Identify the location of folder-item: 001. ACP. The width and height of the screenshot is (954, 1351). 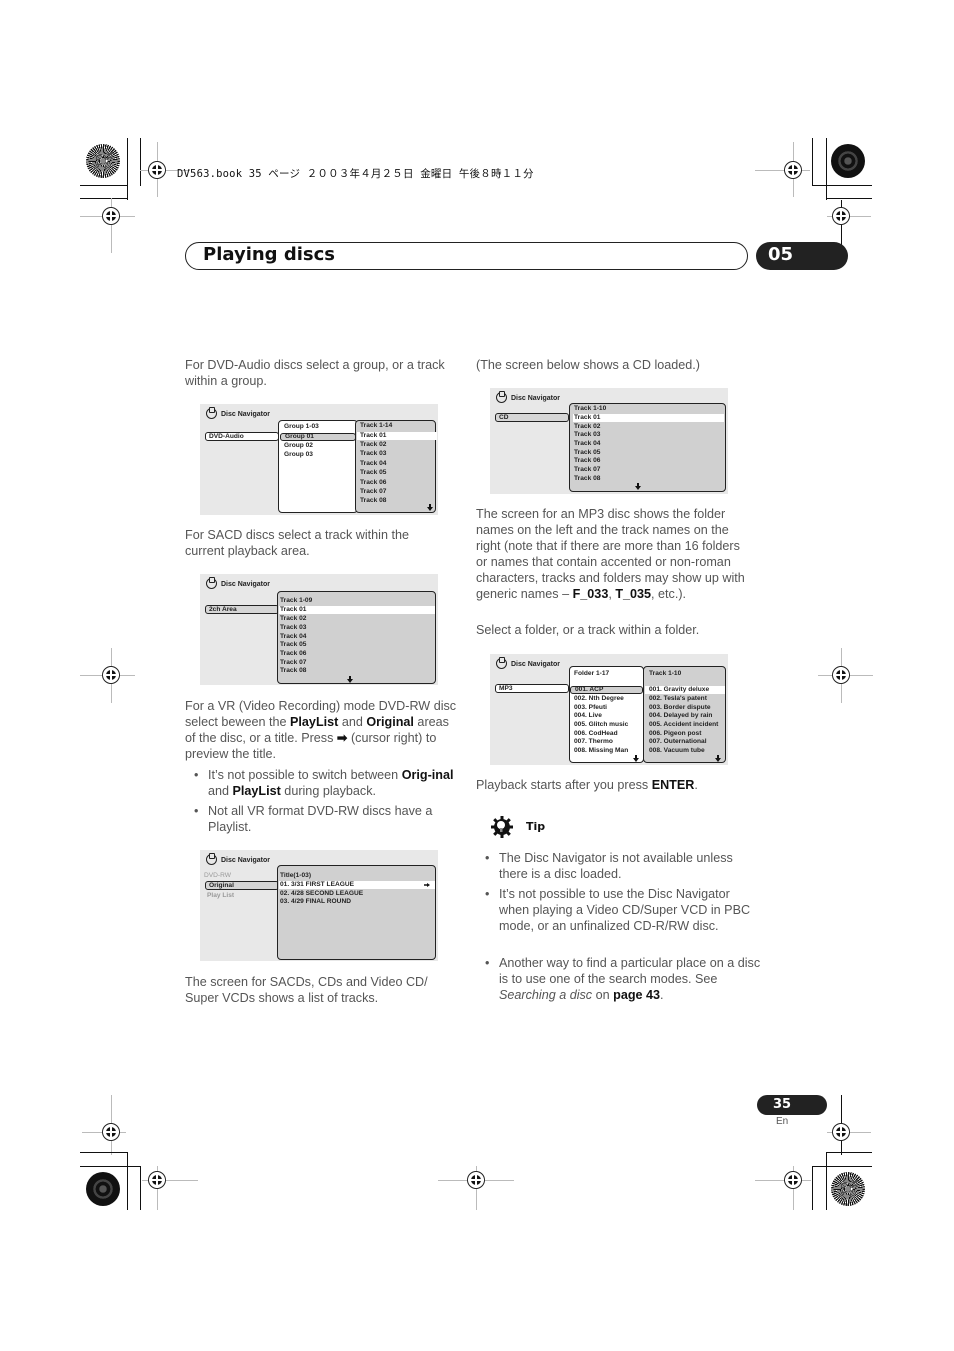
(606, 690).